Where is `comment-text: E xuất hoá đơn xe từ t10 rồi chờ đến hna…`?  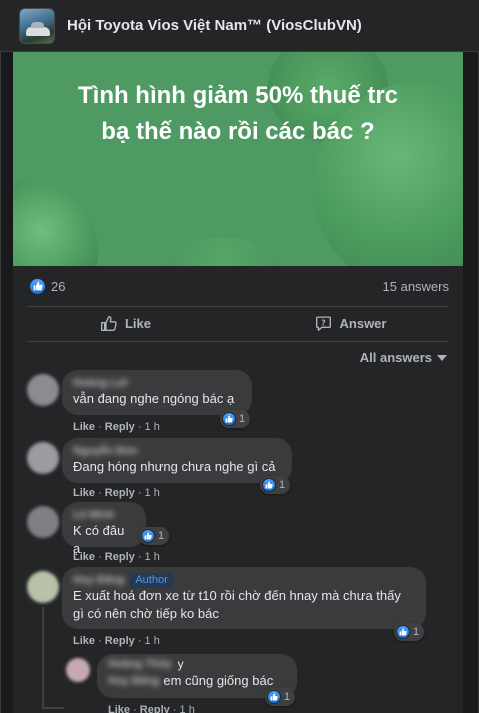 comment-text: E xuất hoá đơn xe từ t10 rồi chờ đến hna… is located at coordinates (244, 605).